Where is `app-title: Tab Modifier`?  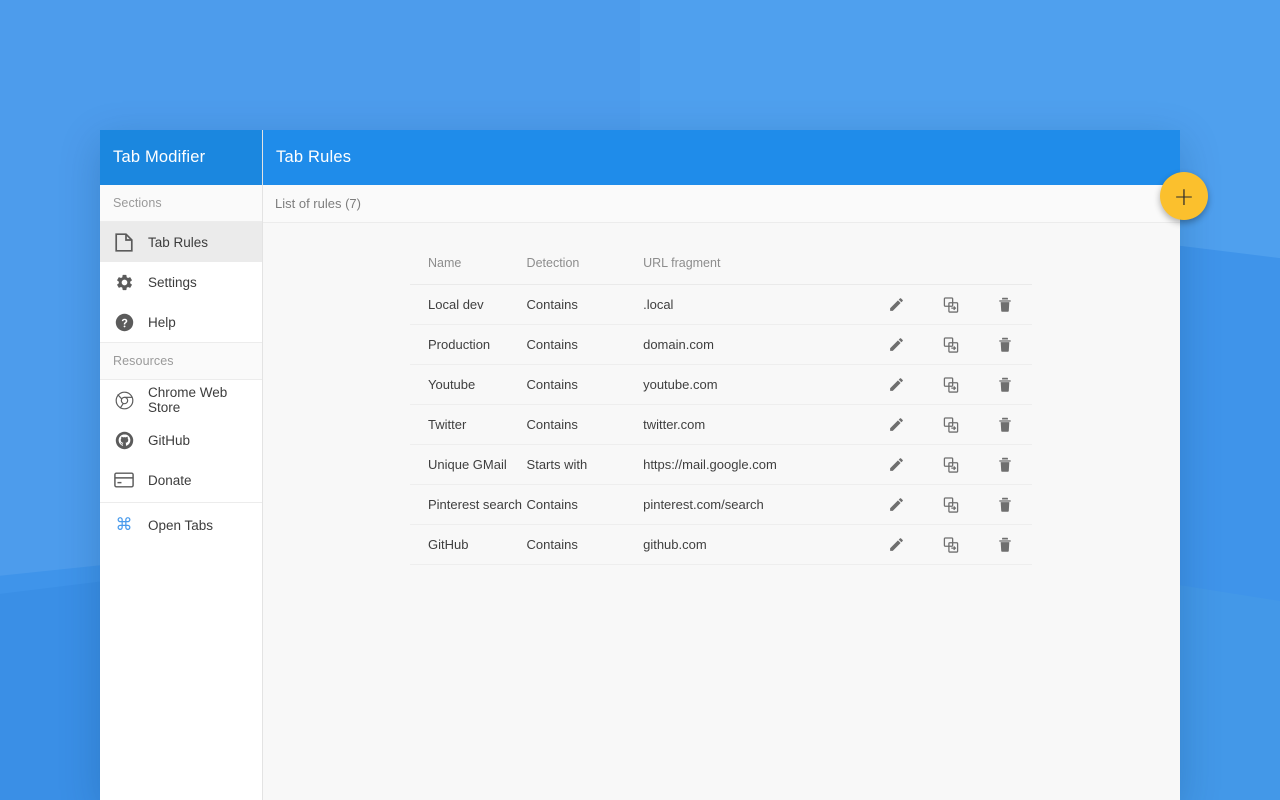
app-title: Tab Modifier is located at coordinates (181, 157).